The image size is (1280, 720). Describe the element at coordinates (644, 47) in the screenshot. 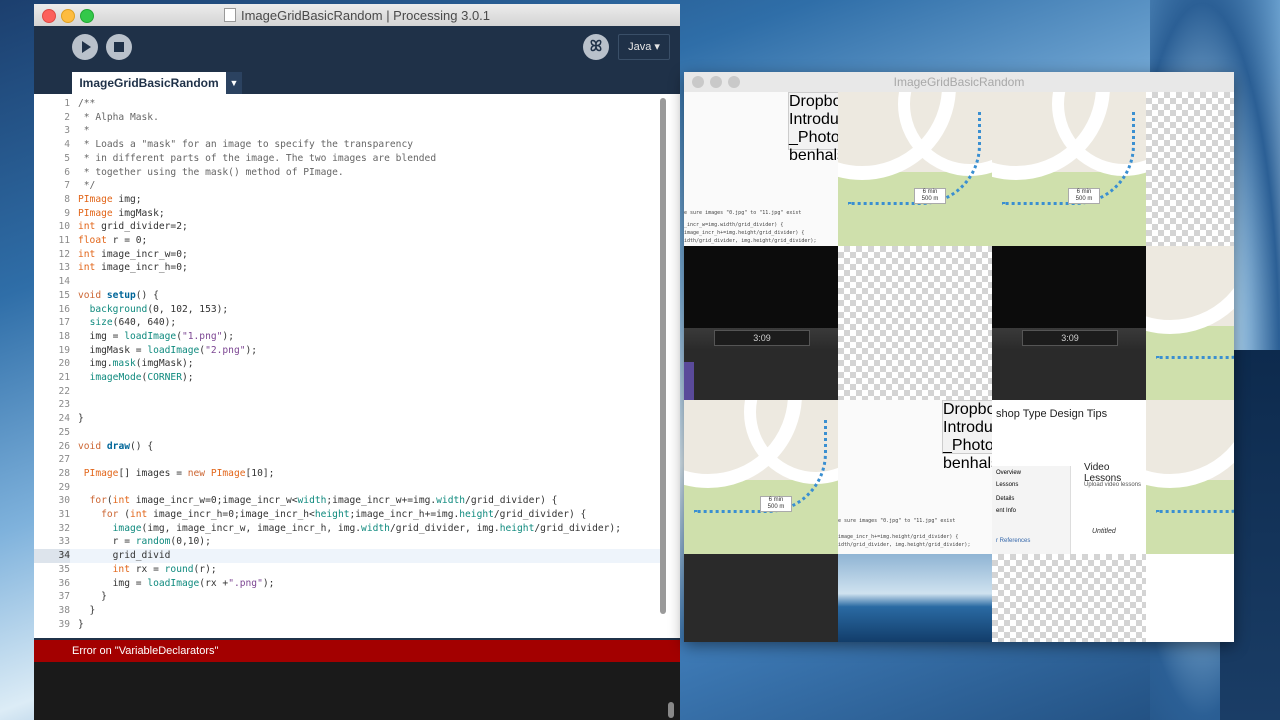

I see `mode-selector: Java ▾` at that location.